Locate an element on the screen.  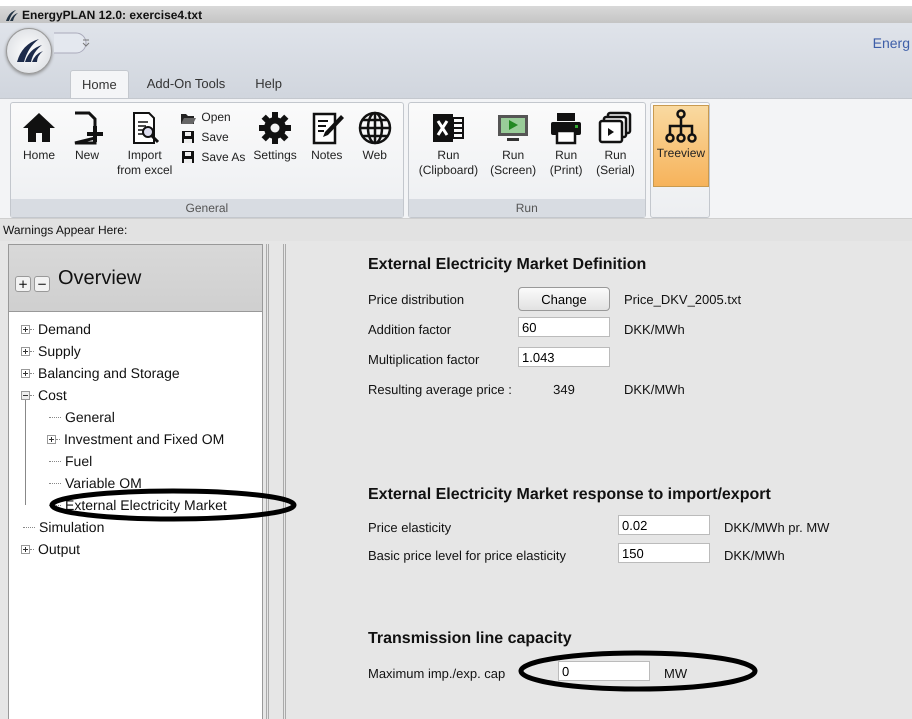
tree-item: Simulation is located at coordinates (71, 527).